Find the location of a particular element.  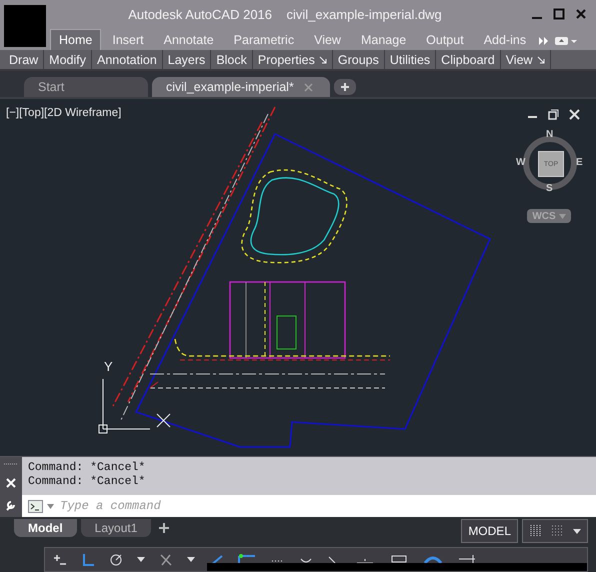

panel-label: Groups is located at coordinates (358, 59).